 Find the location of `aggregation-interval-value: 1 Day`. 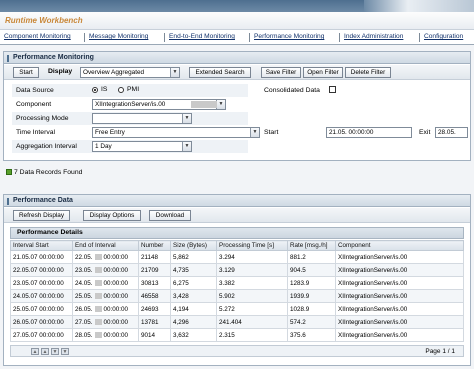

aggregation-interval-value: 1 Day is located at coordinates (103, 146).